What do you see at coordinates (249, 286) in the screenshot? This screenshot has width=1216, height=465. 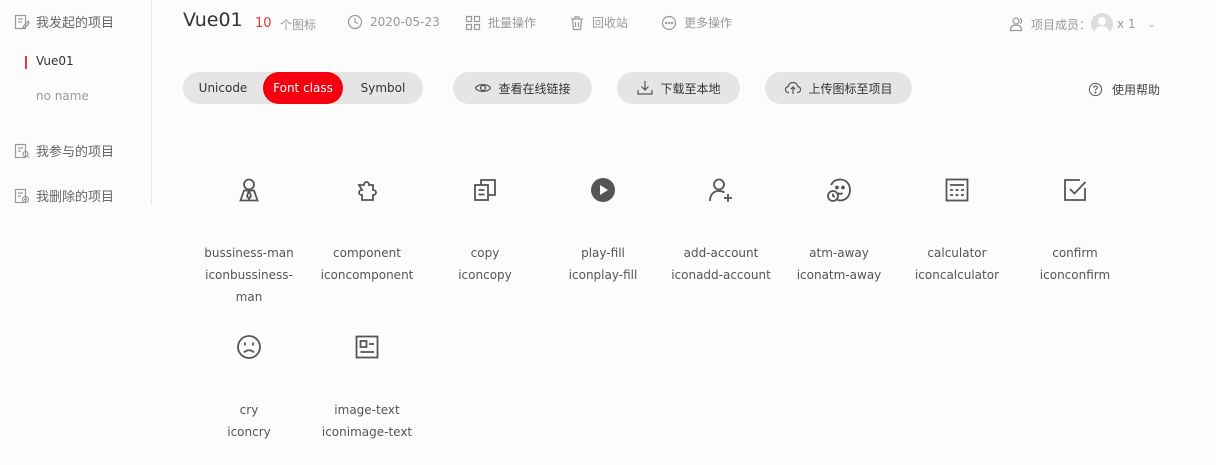 I see `icon-class: iconbussiness-man` at bounding box center [249, 286].